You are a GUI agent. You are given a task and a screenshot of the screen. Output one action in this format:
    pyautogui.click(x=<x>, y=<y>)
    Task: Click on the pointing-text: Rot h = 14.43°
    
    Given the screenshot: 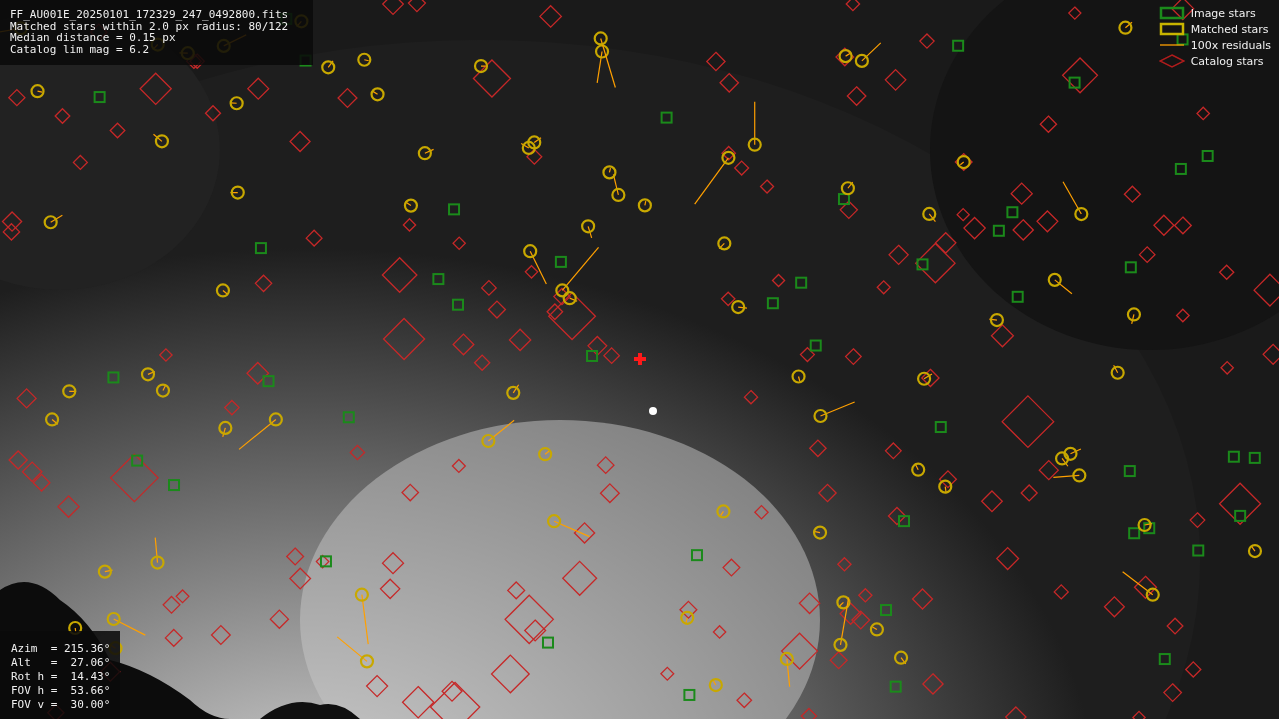 What is the action you would take?
    pyautogui.click(x=61, y=677)
    